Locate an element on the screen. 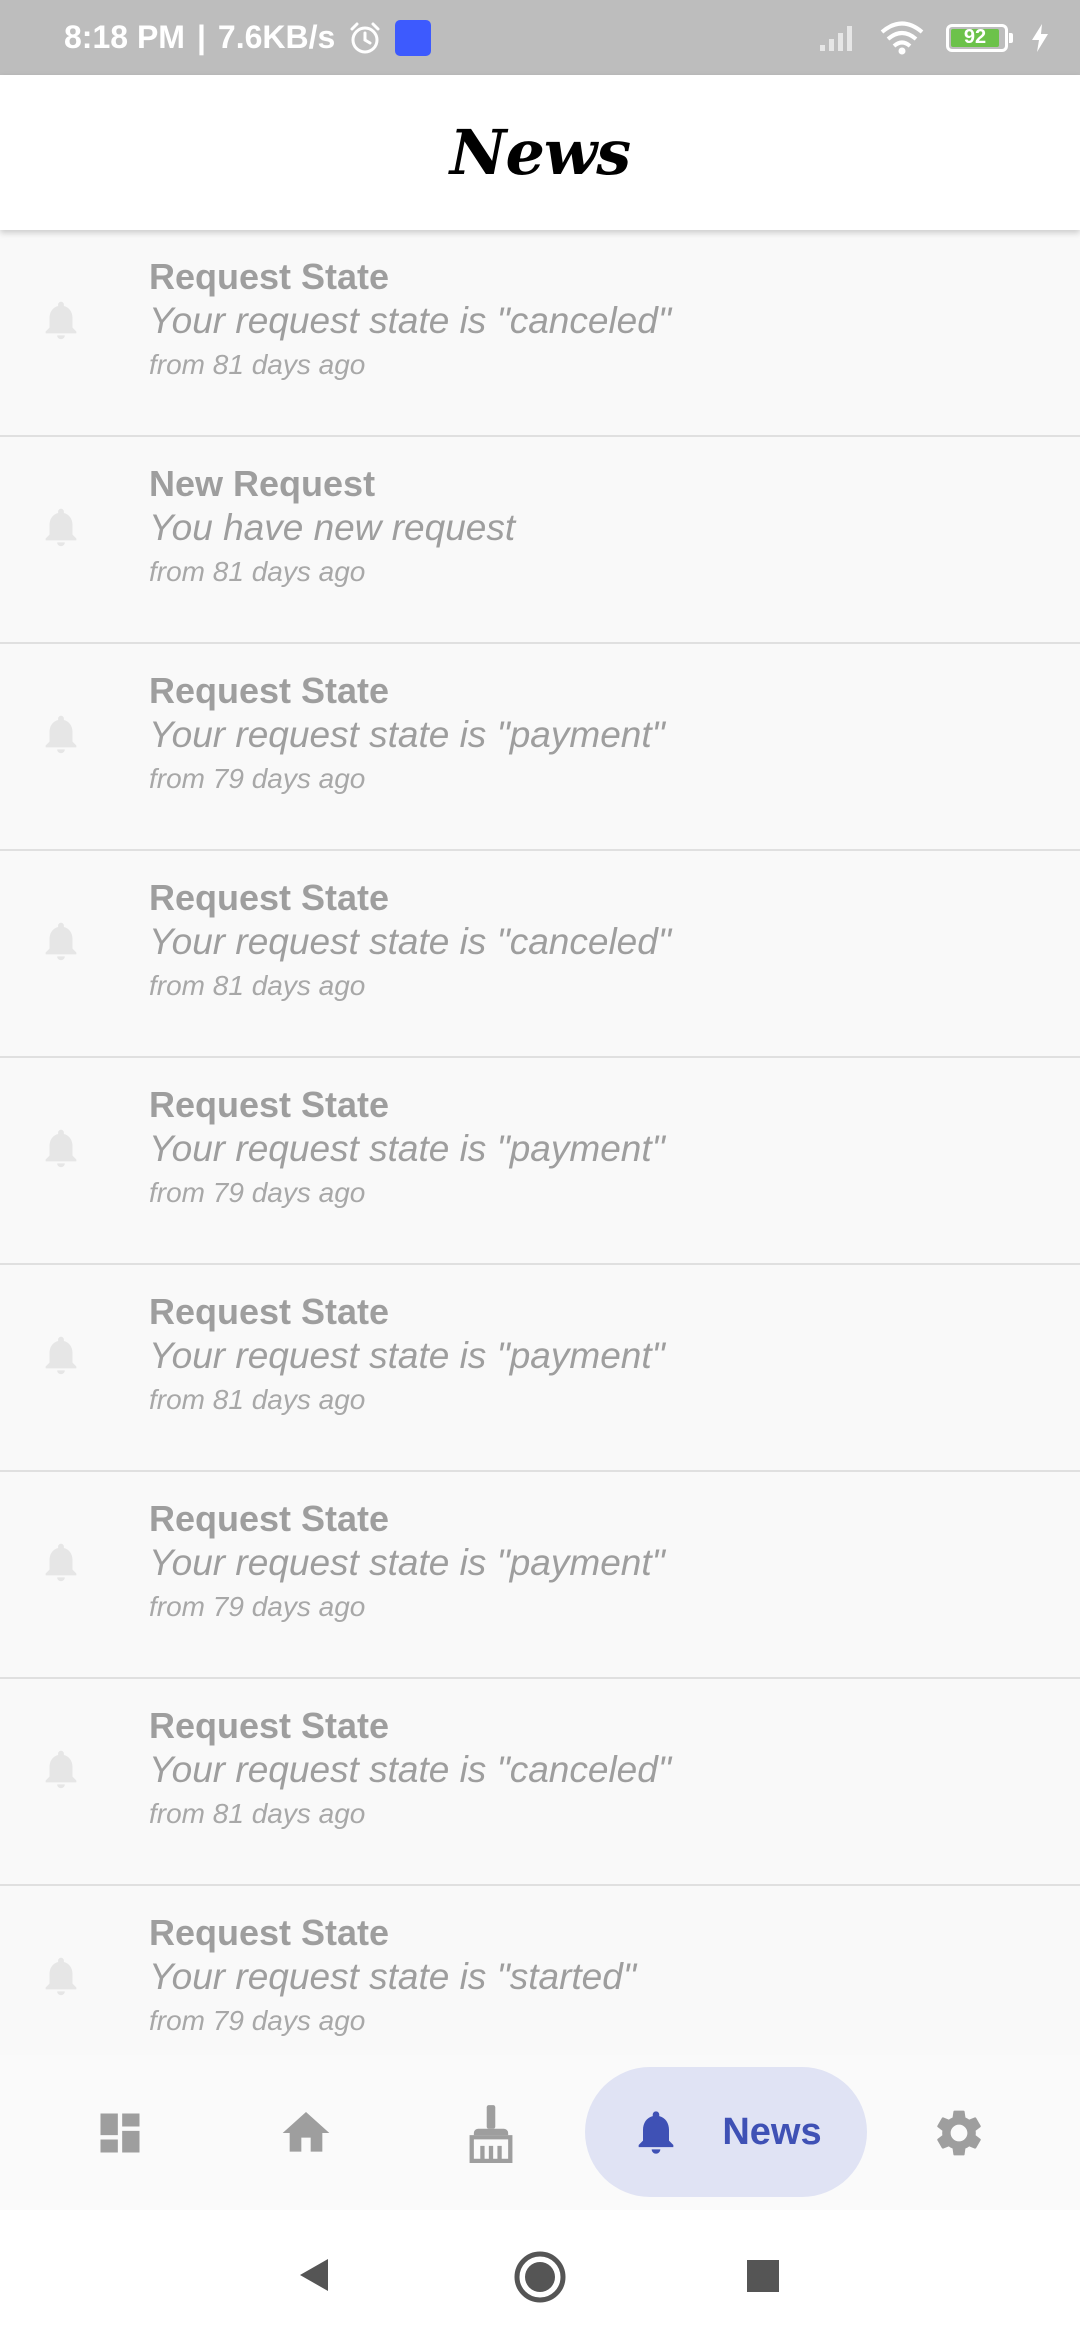  nav-home is located at coordinates (306, 2132).